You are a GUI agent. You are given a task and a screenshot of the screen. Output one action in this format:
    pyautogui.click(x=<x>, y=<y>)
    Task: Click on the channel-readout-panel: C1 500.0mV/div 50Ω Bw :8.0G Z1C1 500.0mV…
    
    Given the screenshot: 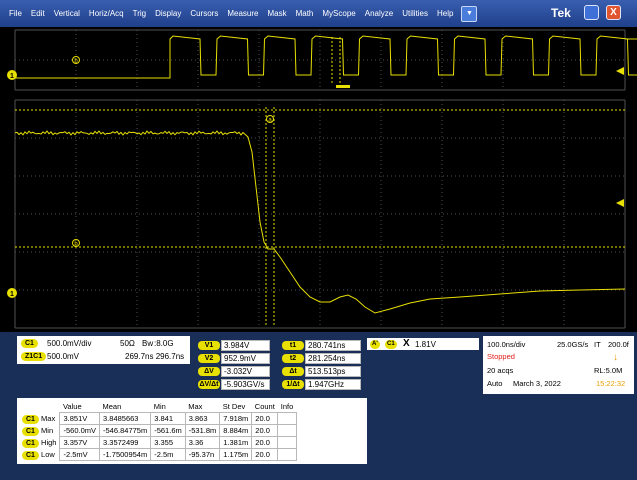 What is the action you would take?
    pyautogui.click(x=103, y=350)
    